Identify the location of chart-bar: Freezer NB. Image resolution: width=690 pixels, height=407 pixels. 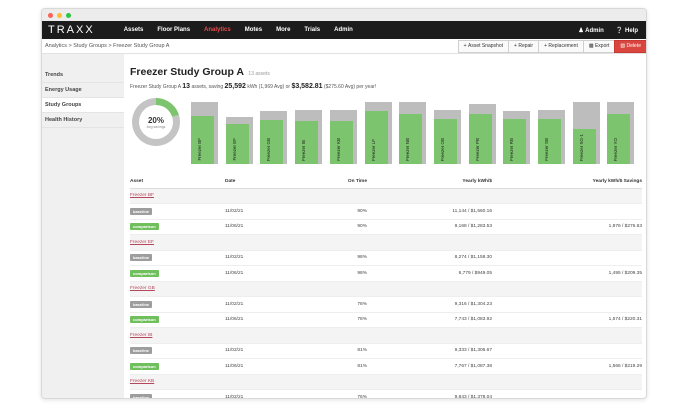
(413, 133).